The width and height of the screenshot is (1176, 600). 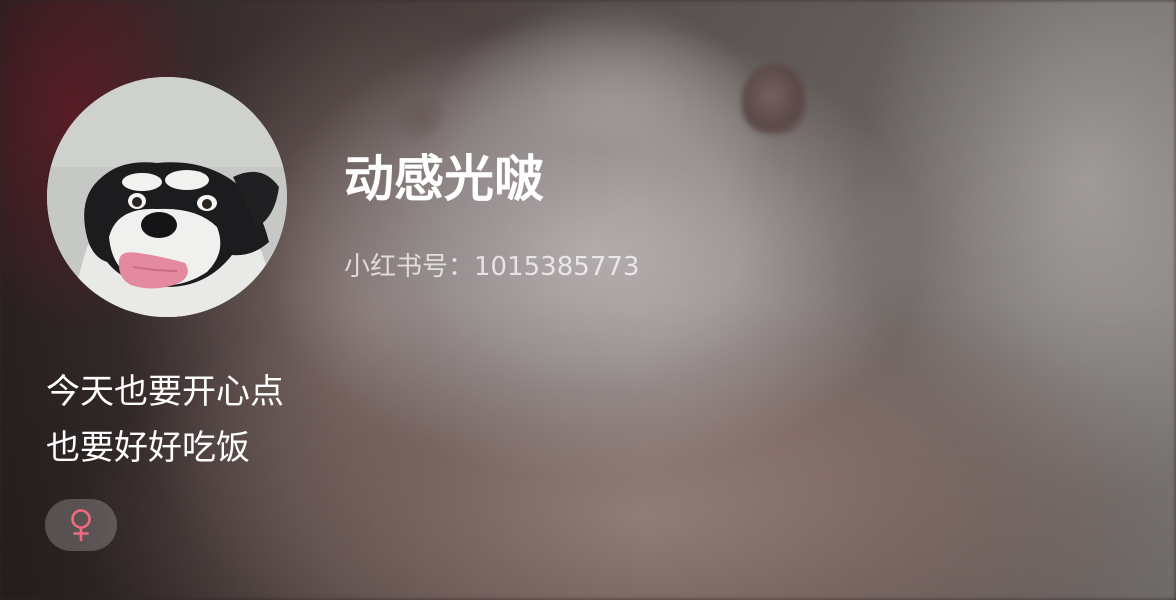 I want to click on husky-dog-avatar-icon, so click(x=167, y=197).